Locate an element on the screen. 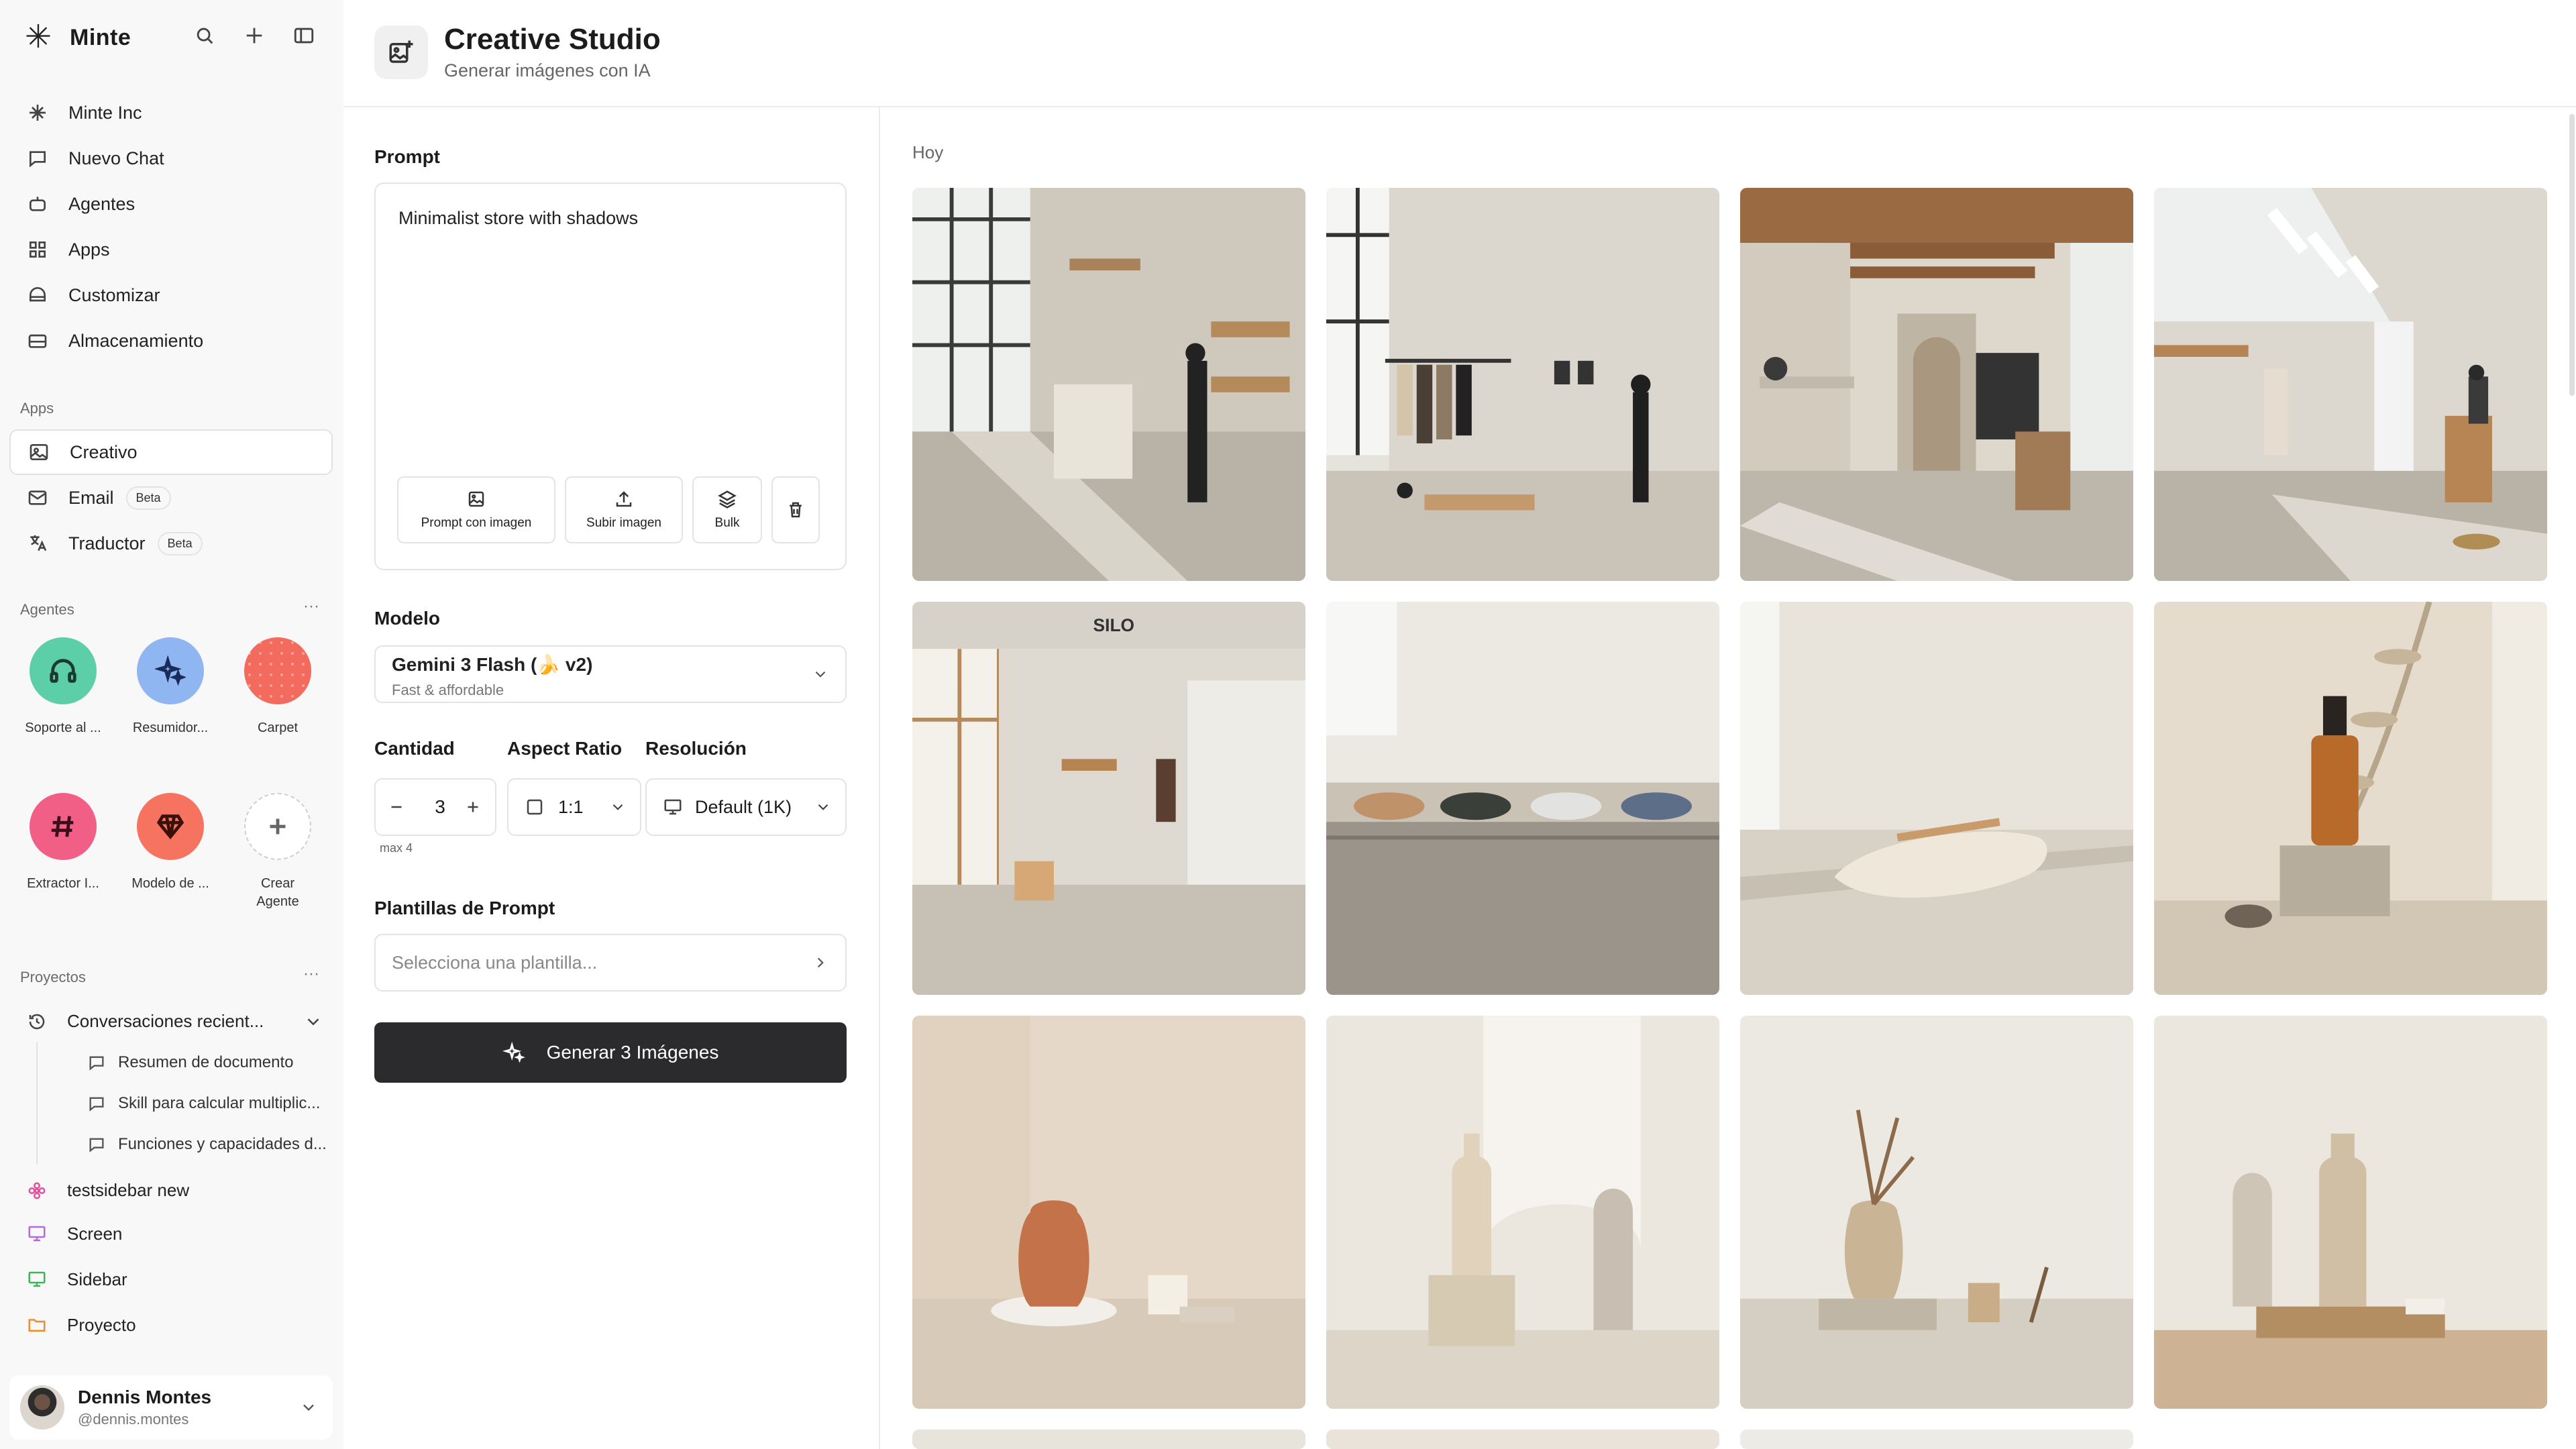 This screenshot has height=1449, width=2576. page-subtitle: Generar imágenes con IA is located at coordinates (547, 70).